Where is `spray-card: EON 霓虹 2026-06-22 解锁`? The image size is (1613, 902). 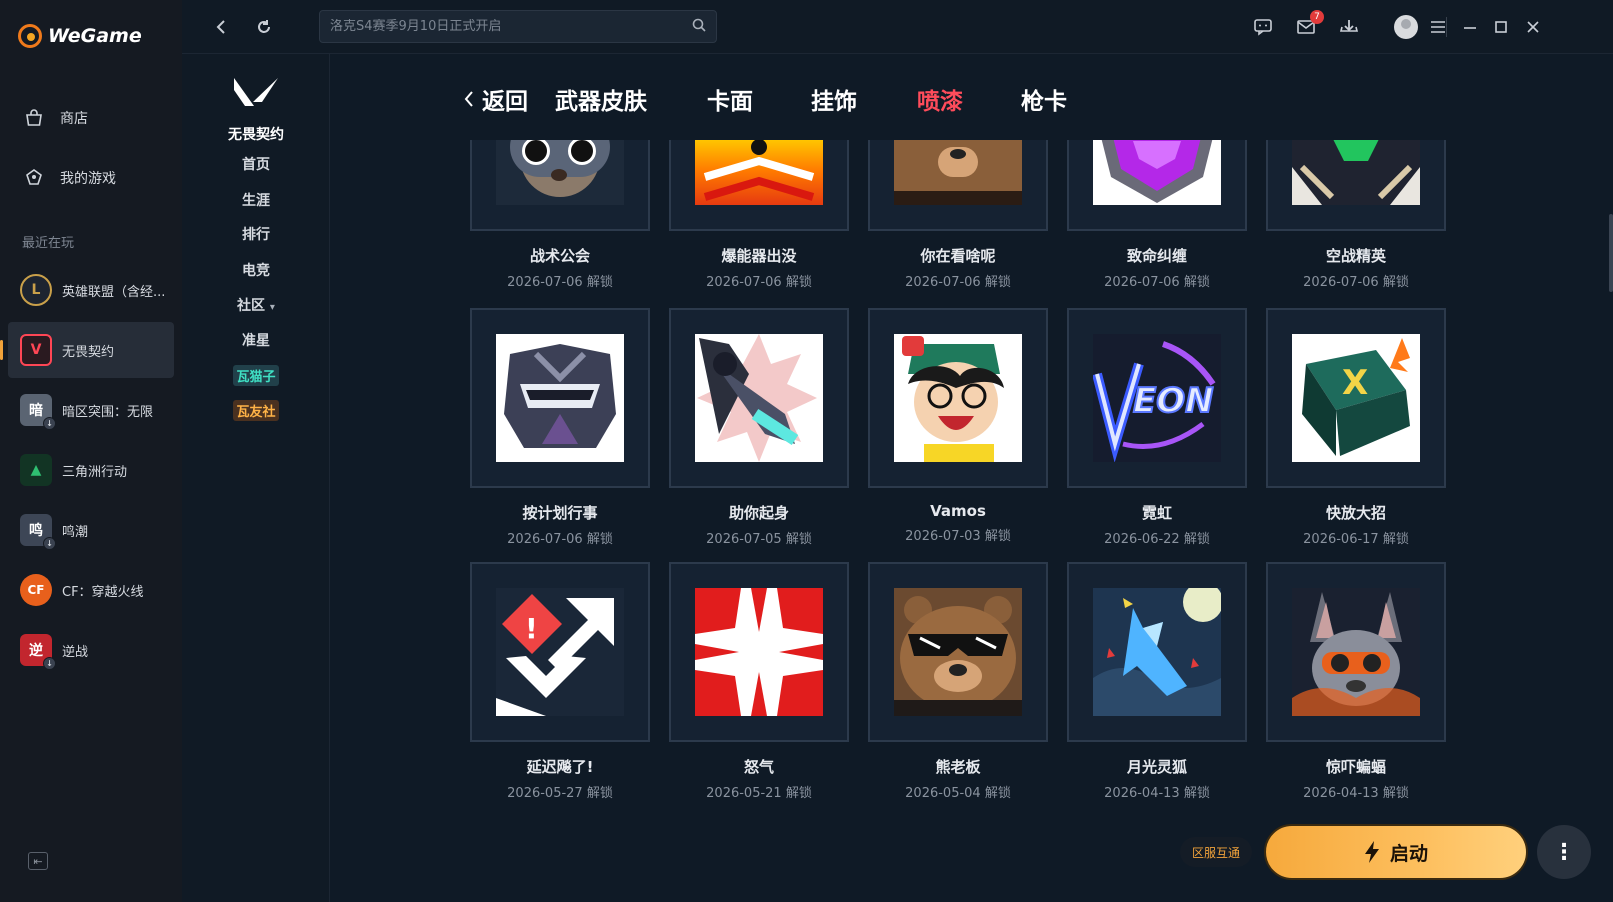 spray-card: EON 霓虹 2026-06-22 解锁 is located at coordinates (1157, 427).